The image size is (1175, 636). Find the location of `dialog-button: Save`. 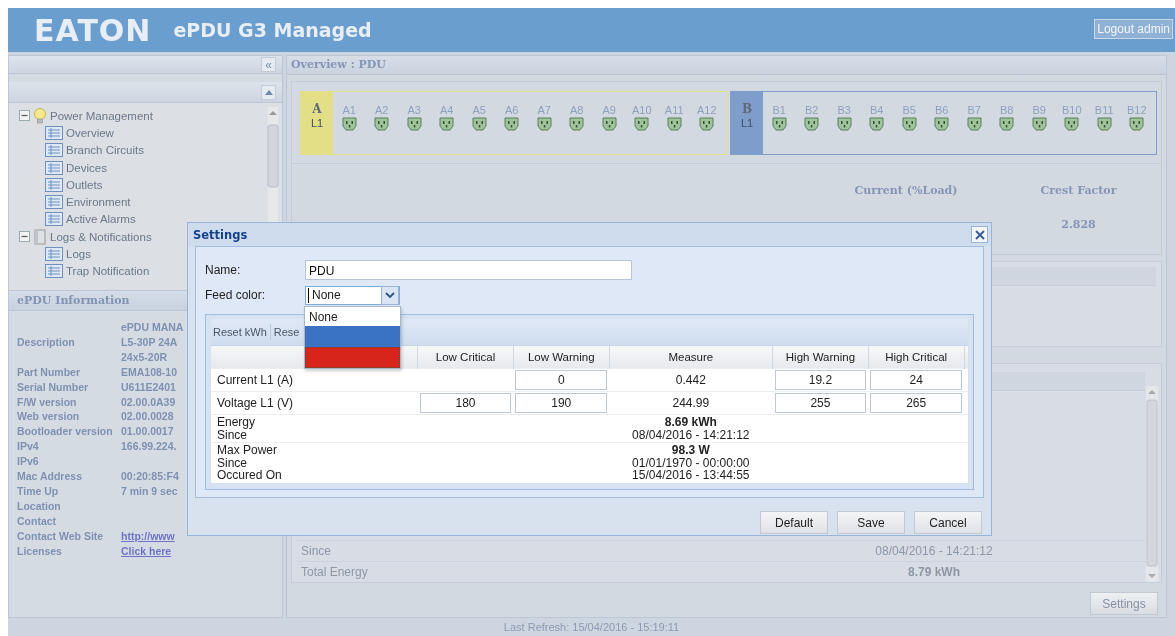

dialog-button: Save is located at coordinates (871, 522).